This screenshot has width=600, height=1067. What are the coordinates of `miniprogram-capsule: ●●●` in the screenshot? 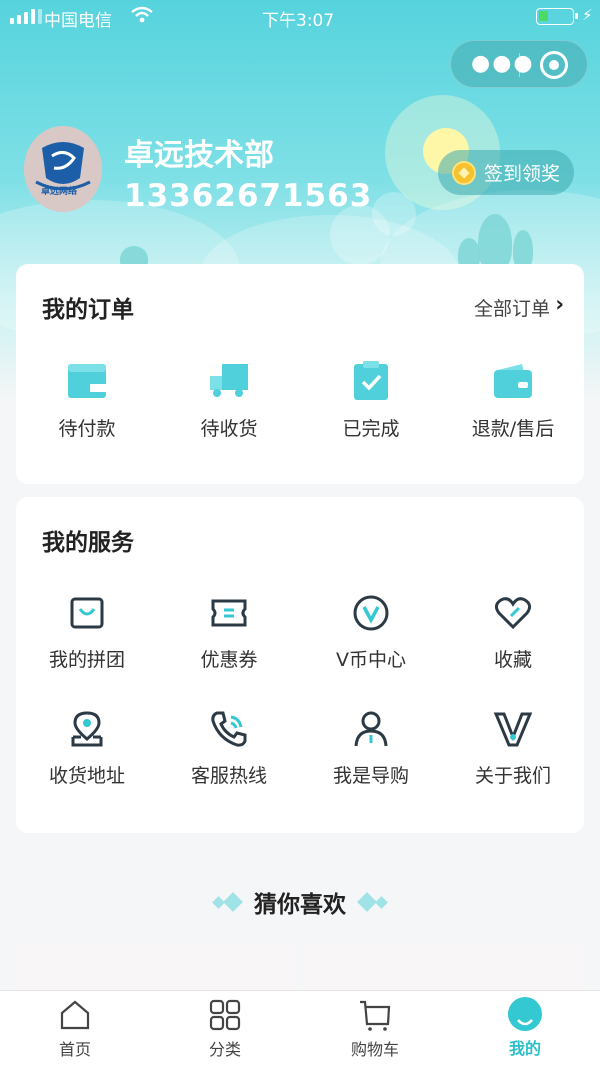 It's located at (519, 64).